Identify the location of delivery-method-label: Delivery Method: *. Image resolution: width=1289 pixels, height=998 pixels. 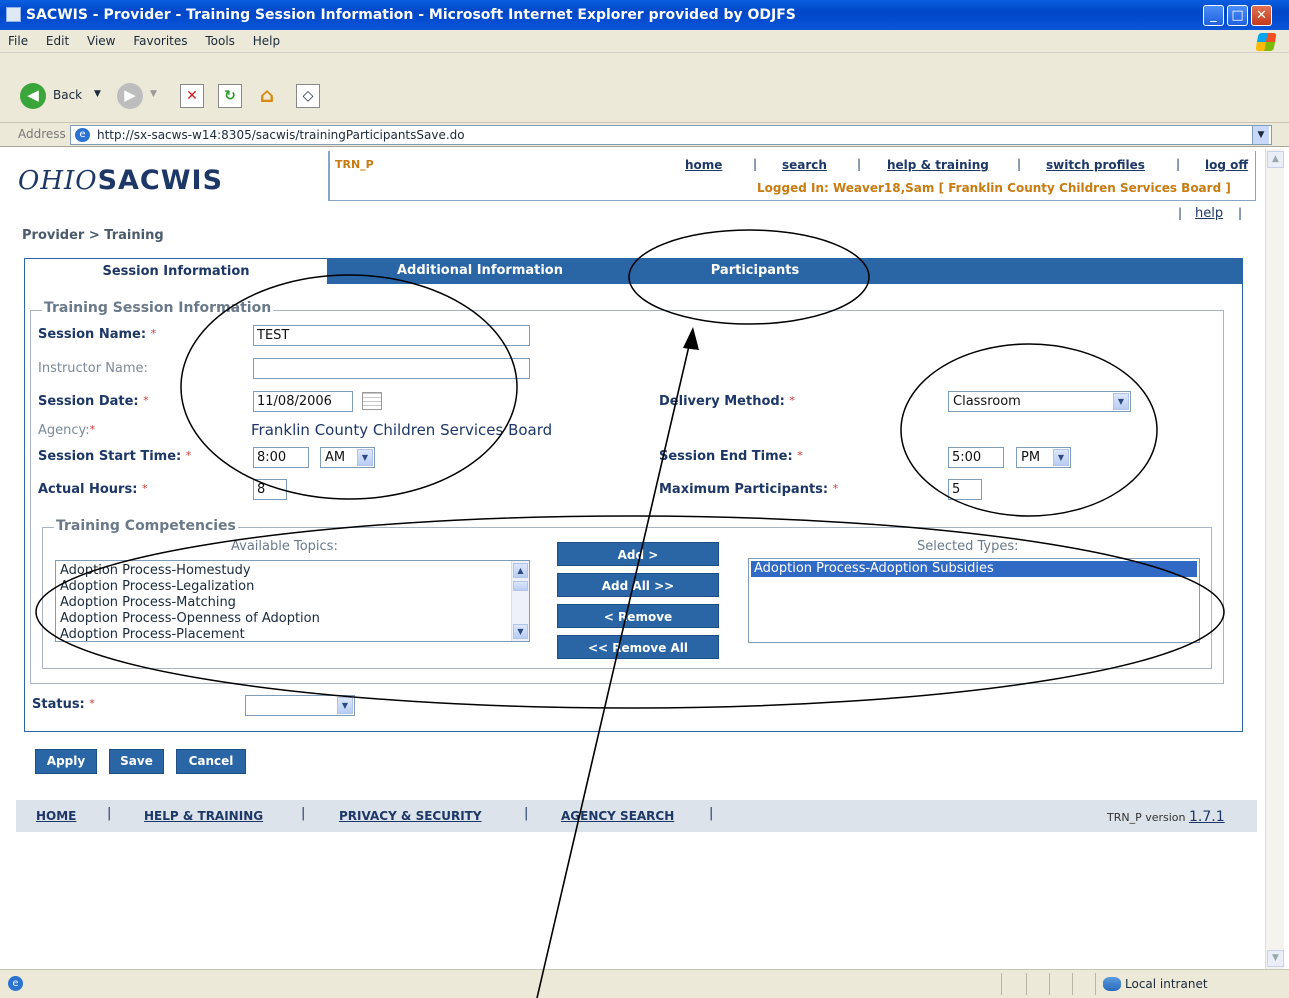
(727, 401).